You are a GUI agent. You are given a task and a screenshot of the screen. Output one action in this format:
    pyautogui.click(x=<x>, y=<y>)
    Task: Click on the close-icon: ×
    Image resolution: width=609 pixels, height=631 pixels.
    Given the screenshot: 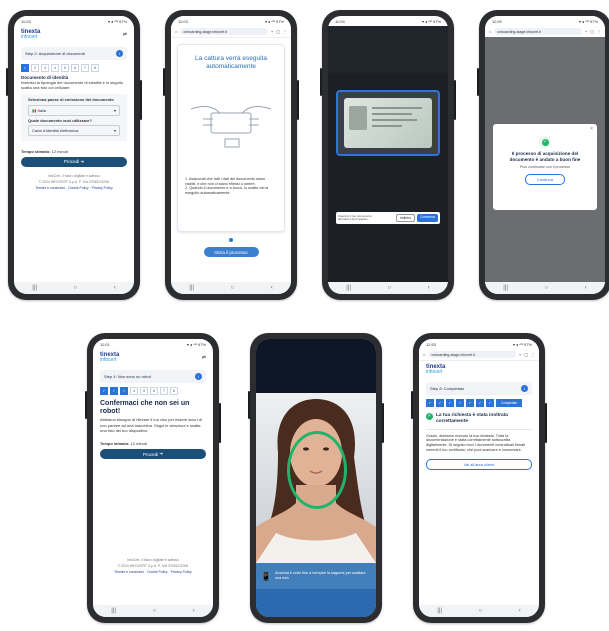 What is the action you would take?
    pyautogui.click(x=591, y=129)
    